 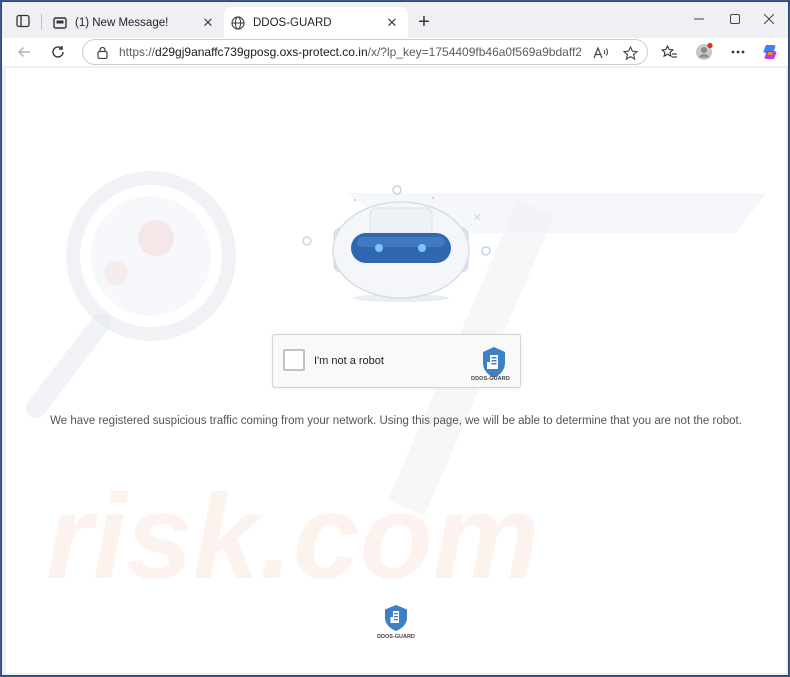 What do you see at coordinates (137, 52) in the screenshot?
I see `url-prefix: https://` at bounding box center [137, 52].